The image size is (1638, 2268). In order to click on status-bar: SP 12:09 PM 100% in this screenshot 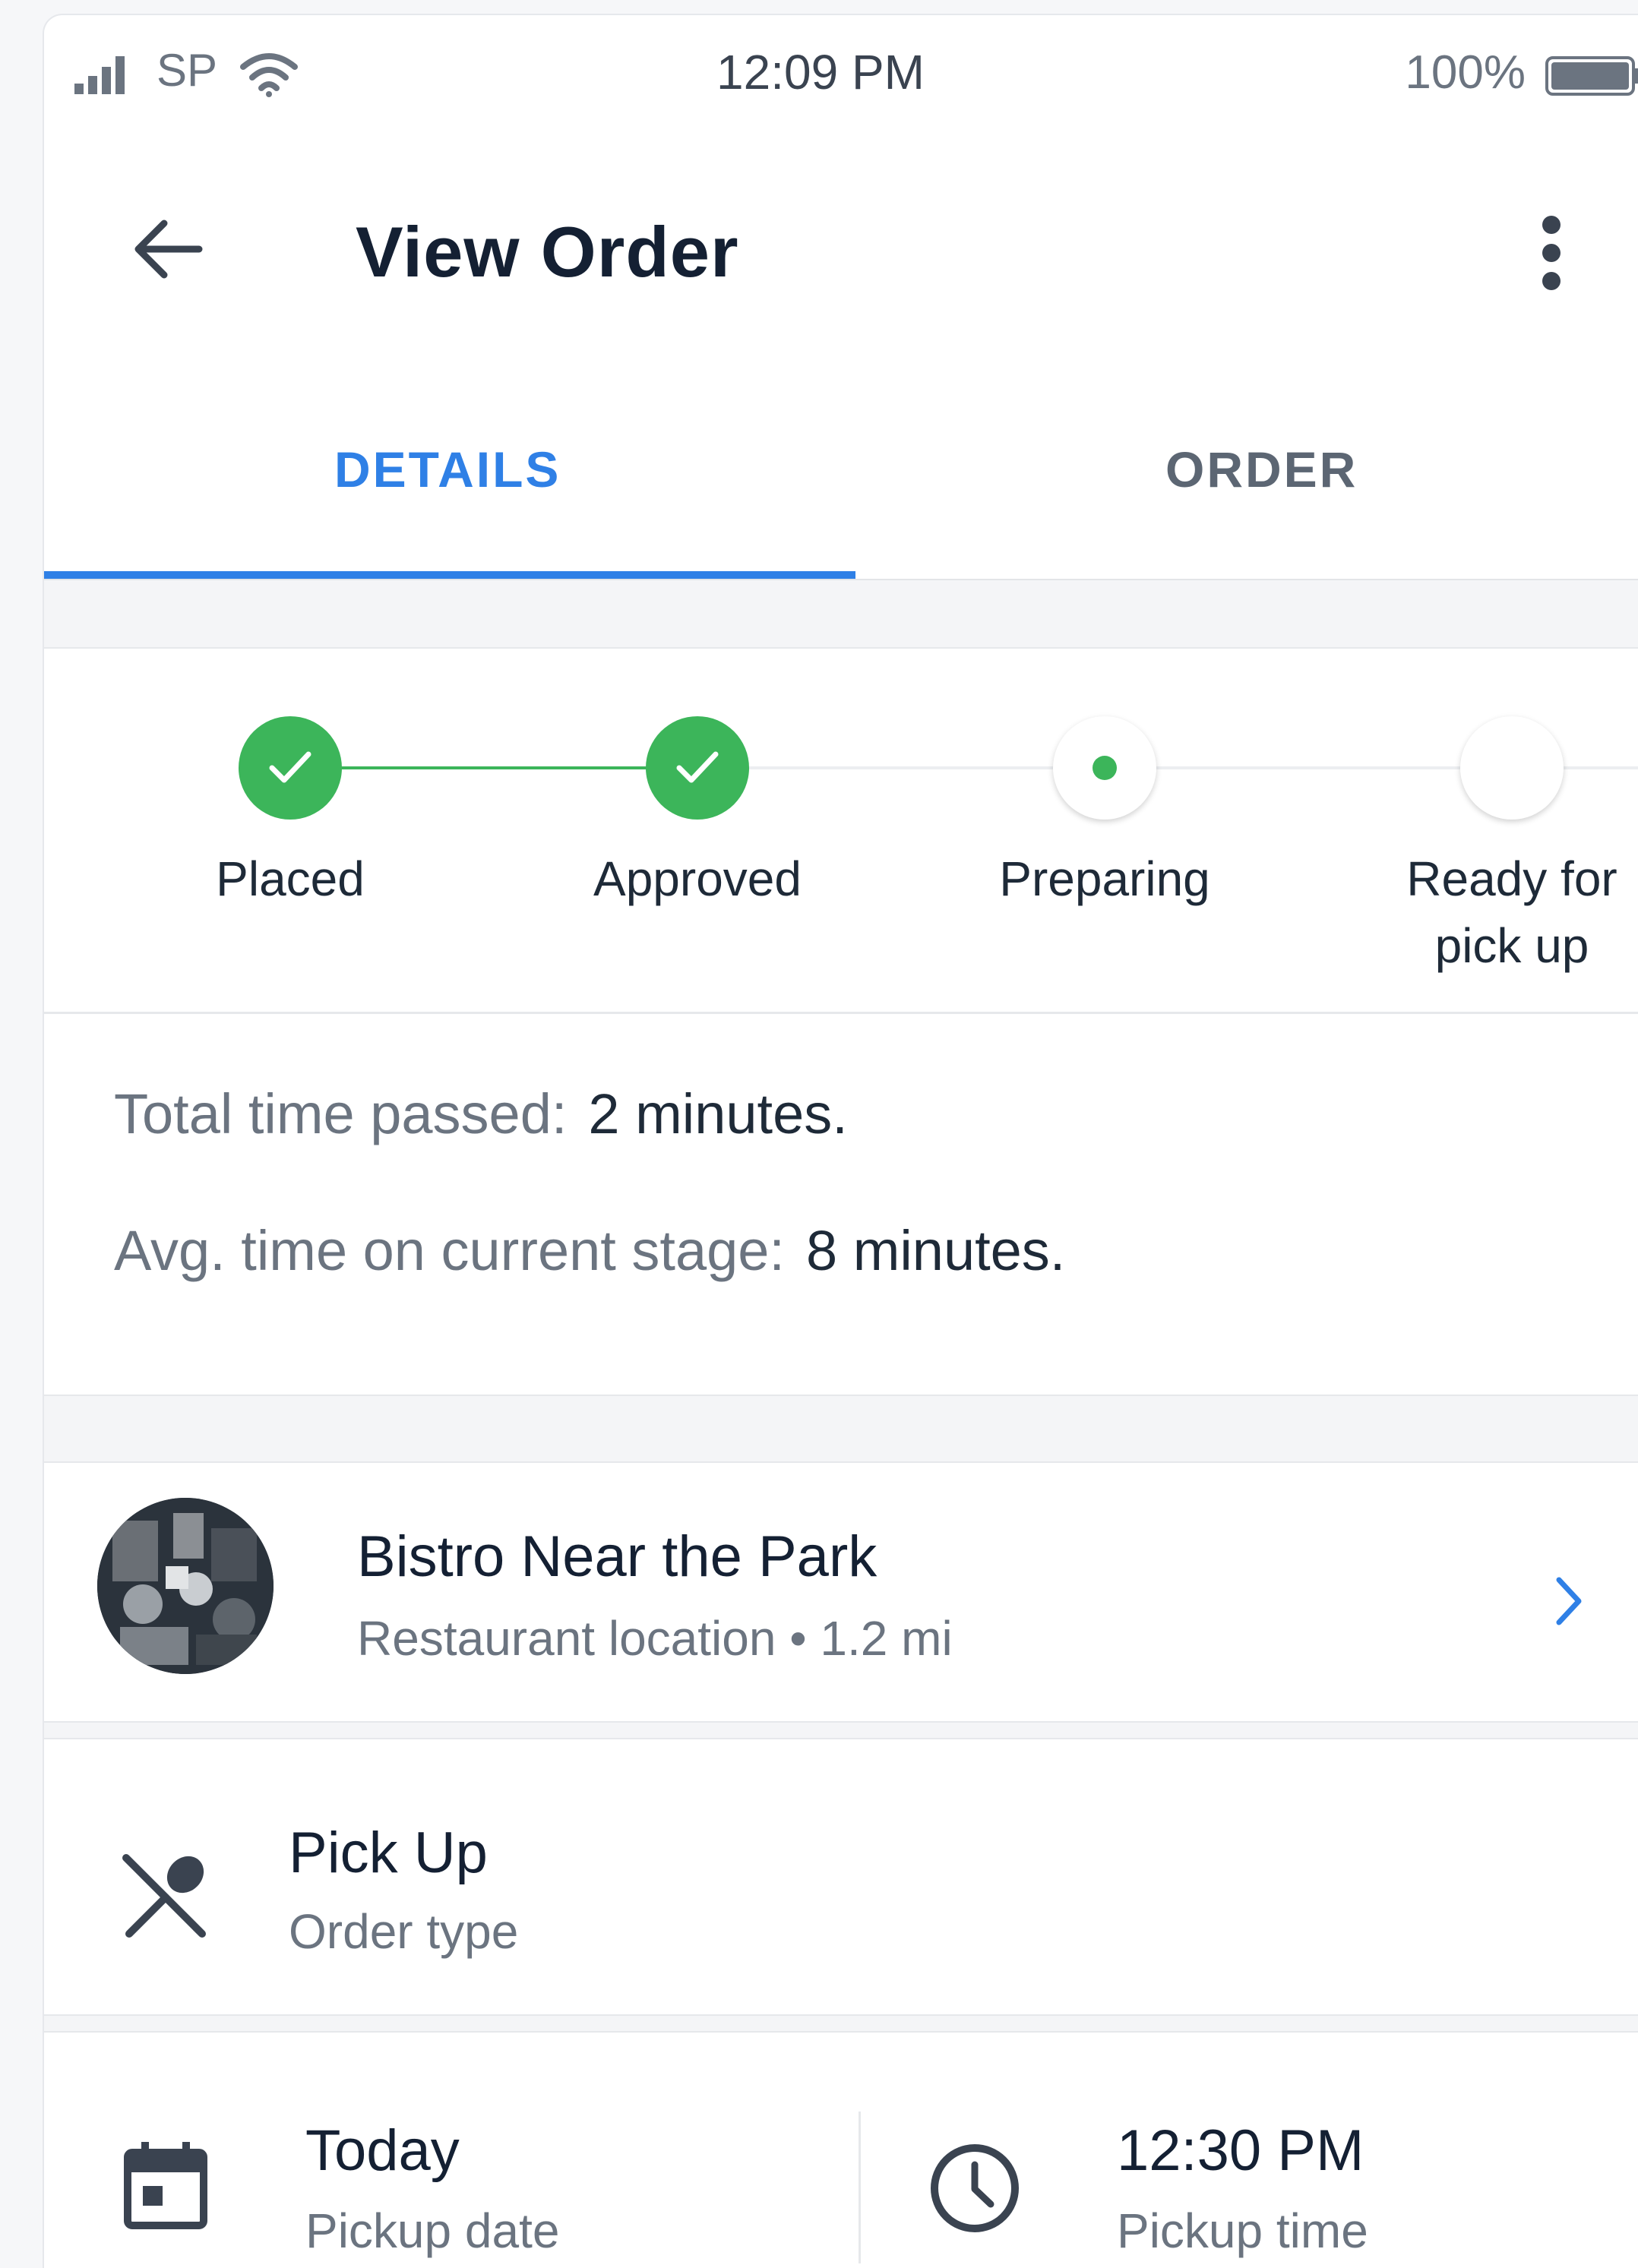, I will do `click(841, 72)`.